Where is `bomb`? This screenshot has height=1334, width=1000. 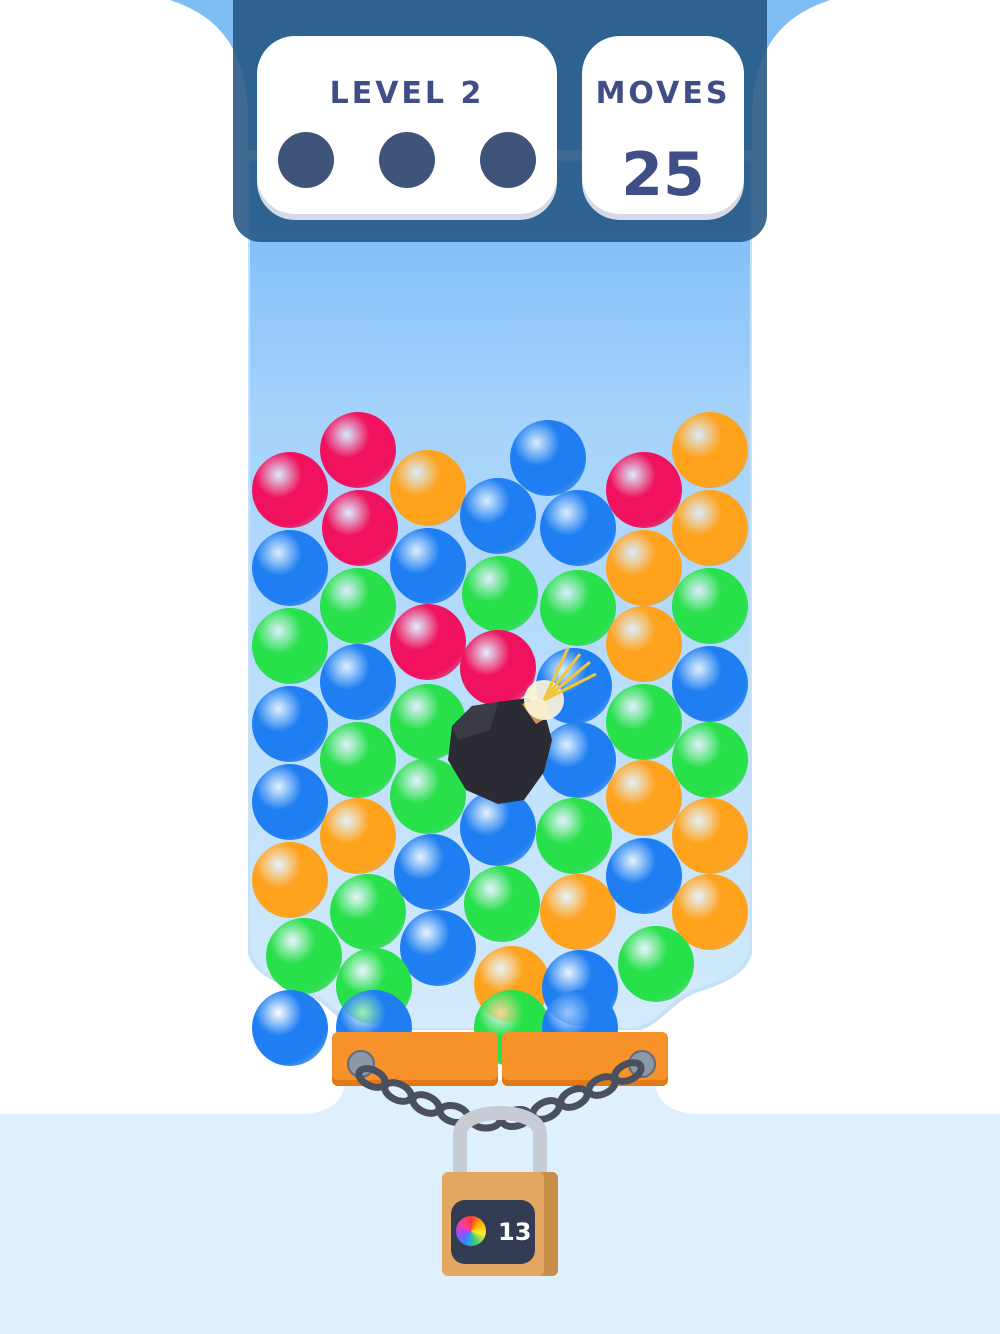 bomb is located at coordinates (530, 725).